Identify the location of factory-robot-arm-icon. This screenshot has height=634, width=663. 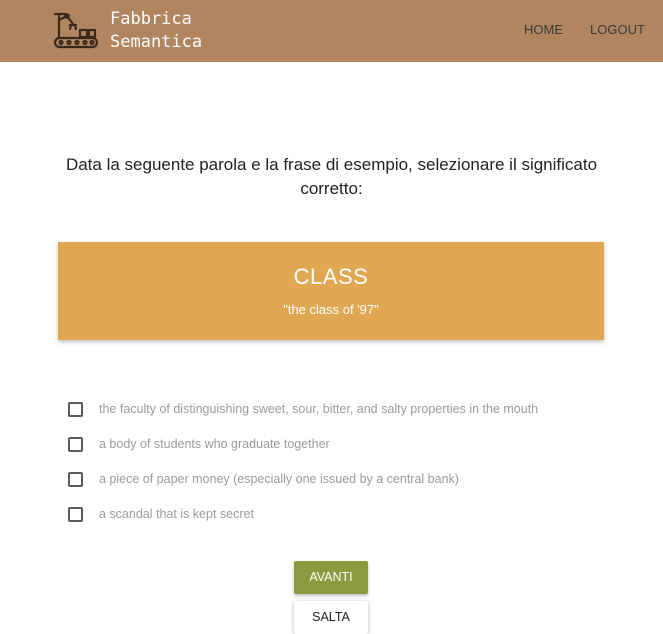
(76, 30).